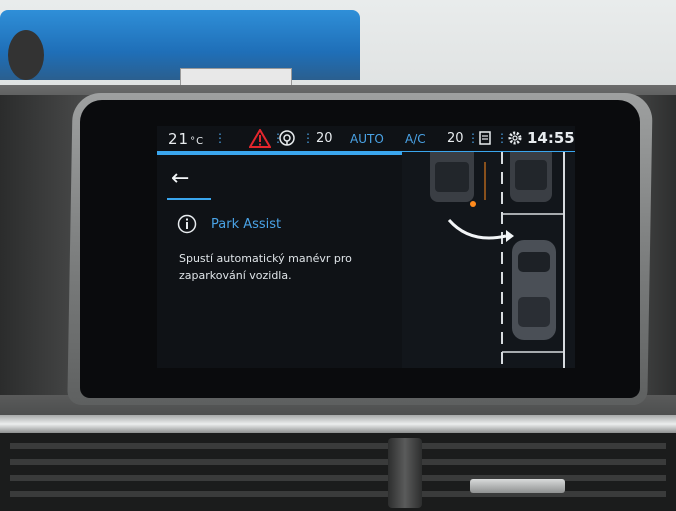 This screenshot has width=676, height=511. I want to click on fan-icon, so click(287, 138).